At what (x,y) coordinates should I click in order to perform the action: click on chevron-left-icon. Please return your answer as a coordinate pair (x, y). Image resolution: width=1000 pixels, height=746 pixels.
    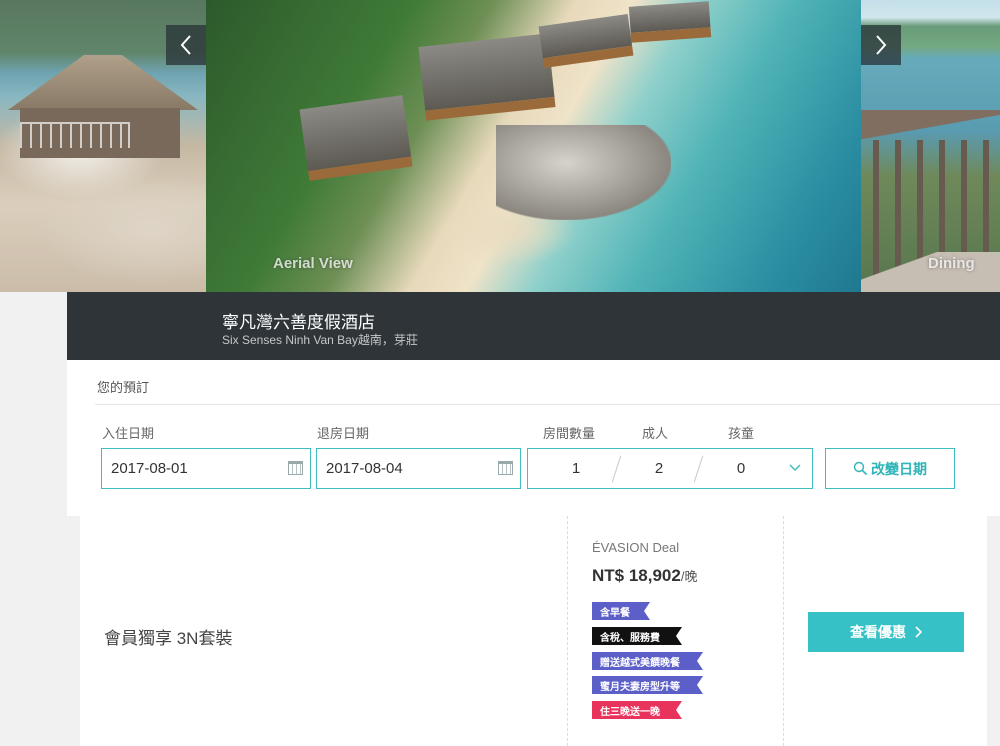
    Looking at the image, I should click on (185, 45).